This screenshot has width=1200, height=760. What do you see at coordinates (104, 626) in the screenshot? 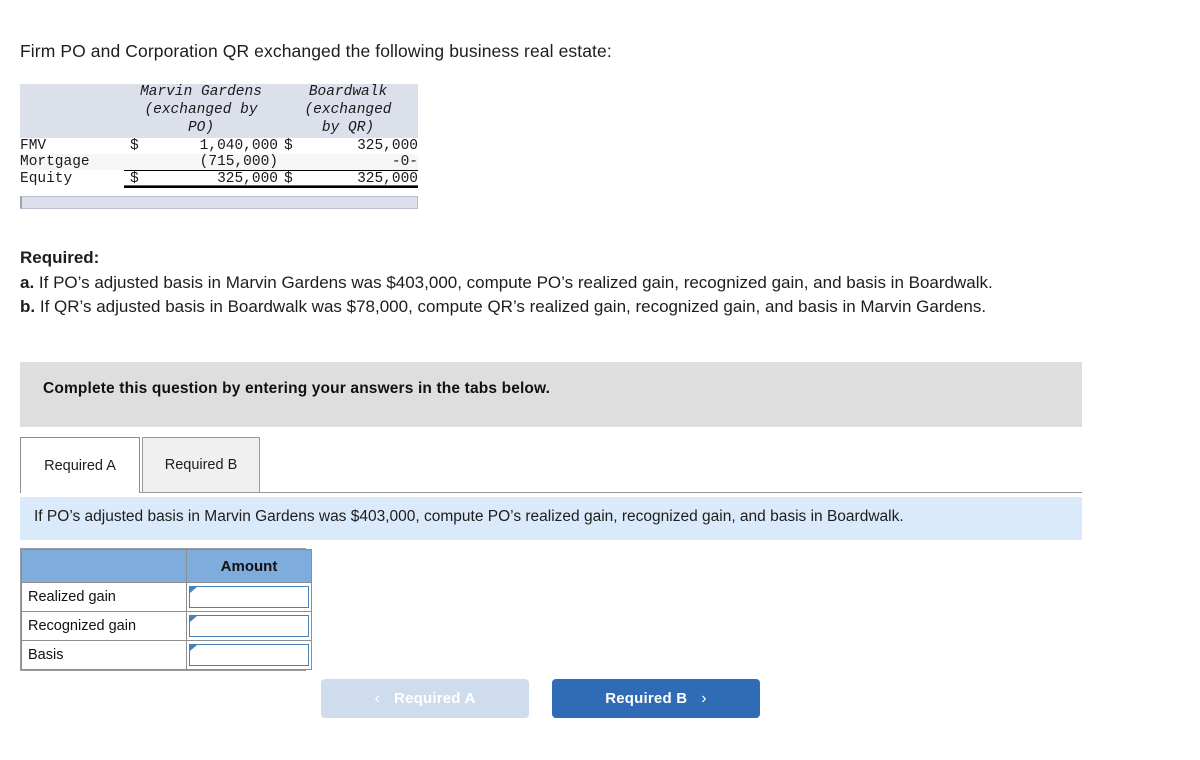
I see `answer-row-label-recognized-gain: Recognized gain` at bounding box center [104, 626].